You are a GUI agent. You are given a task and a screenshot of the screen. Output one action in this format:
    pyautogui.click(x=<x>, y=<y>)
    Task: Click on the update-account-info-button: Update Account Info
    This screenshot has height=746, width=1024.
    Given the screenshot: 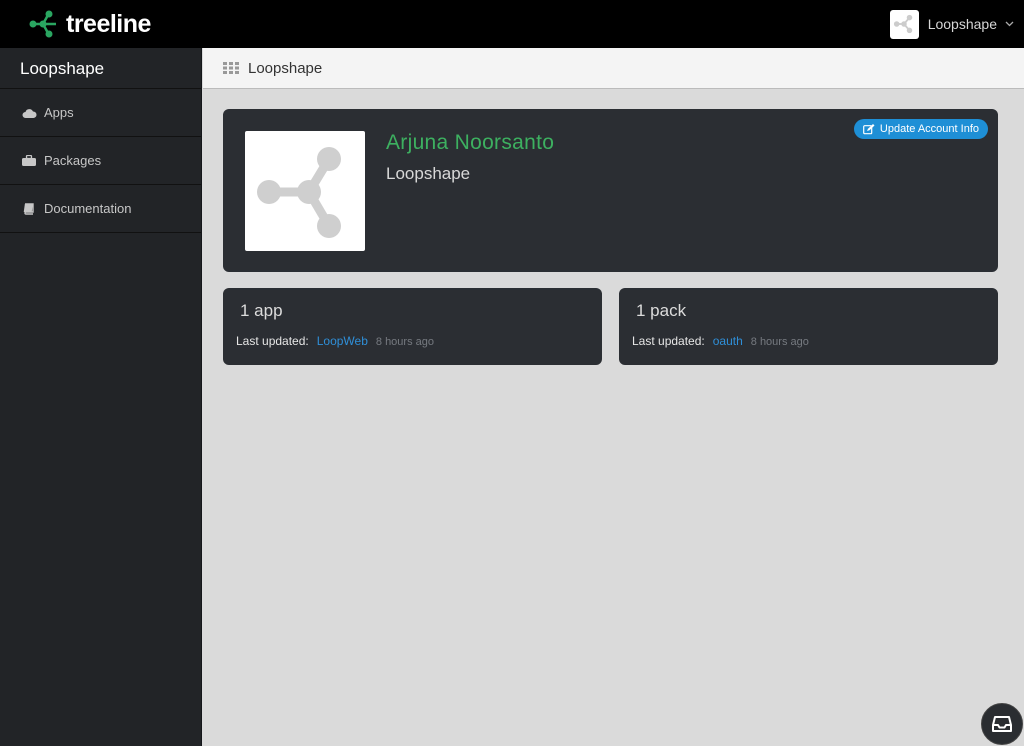 What is the action you would take?
    pyautogui.click(x=920, y=129)
    